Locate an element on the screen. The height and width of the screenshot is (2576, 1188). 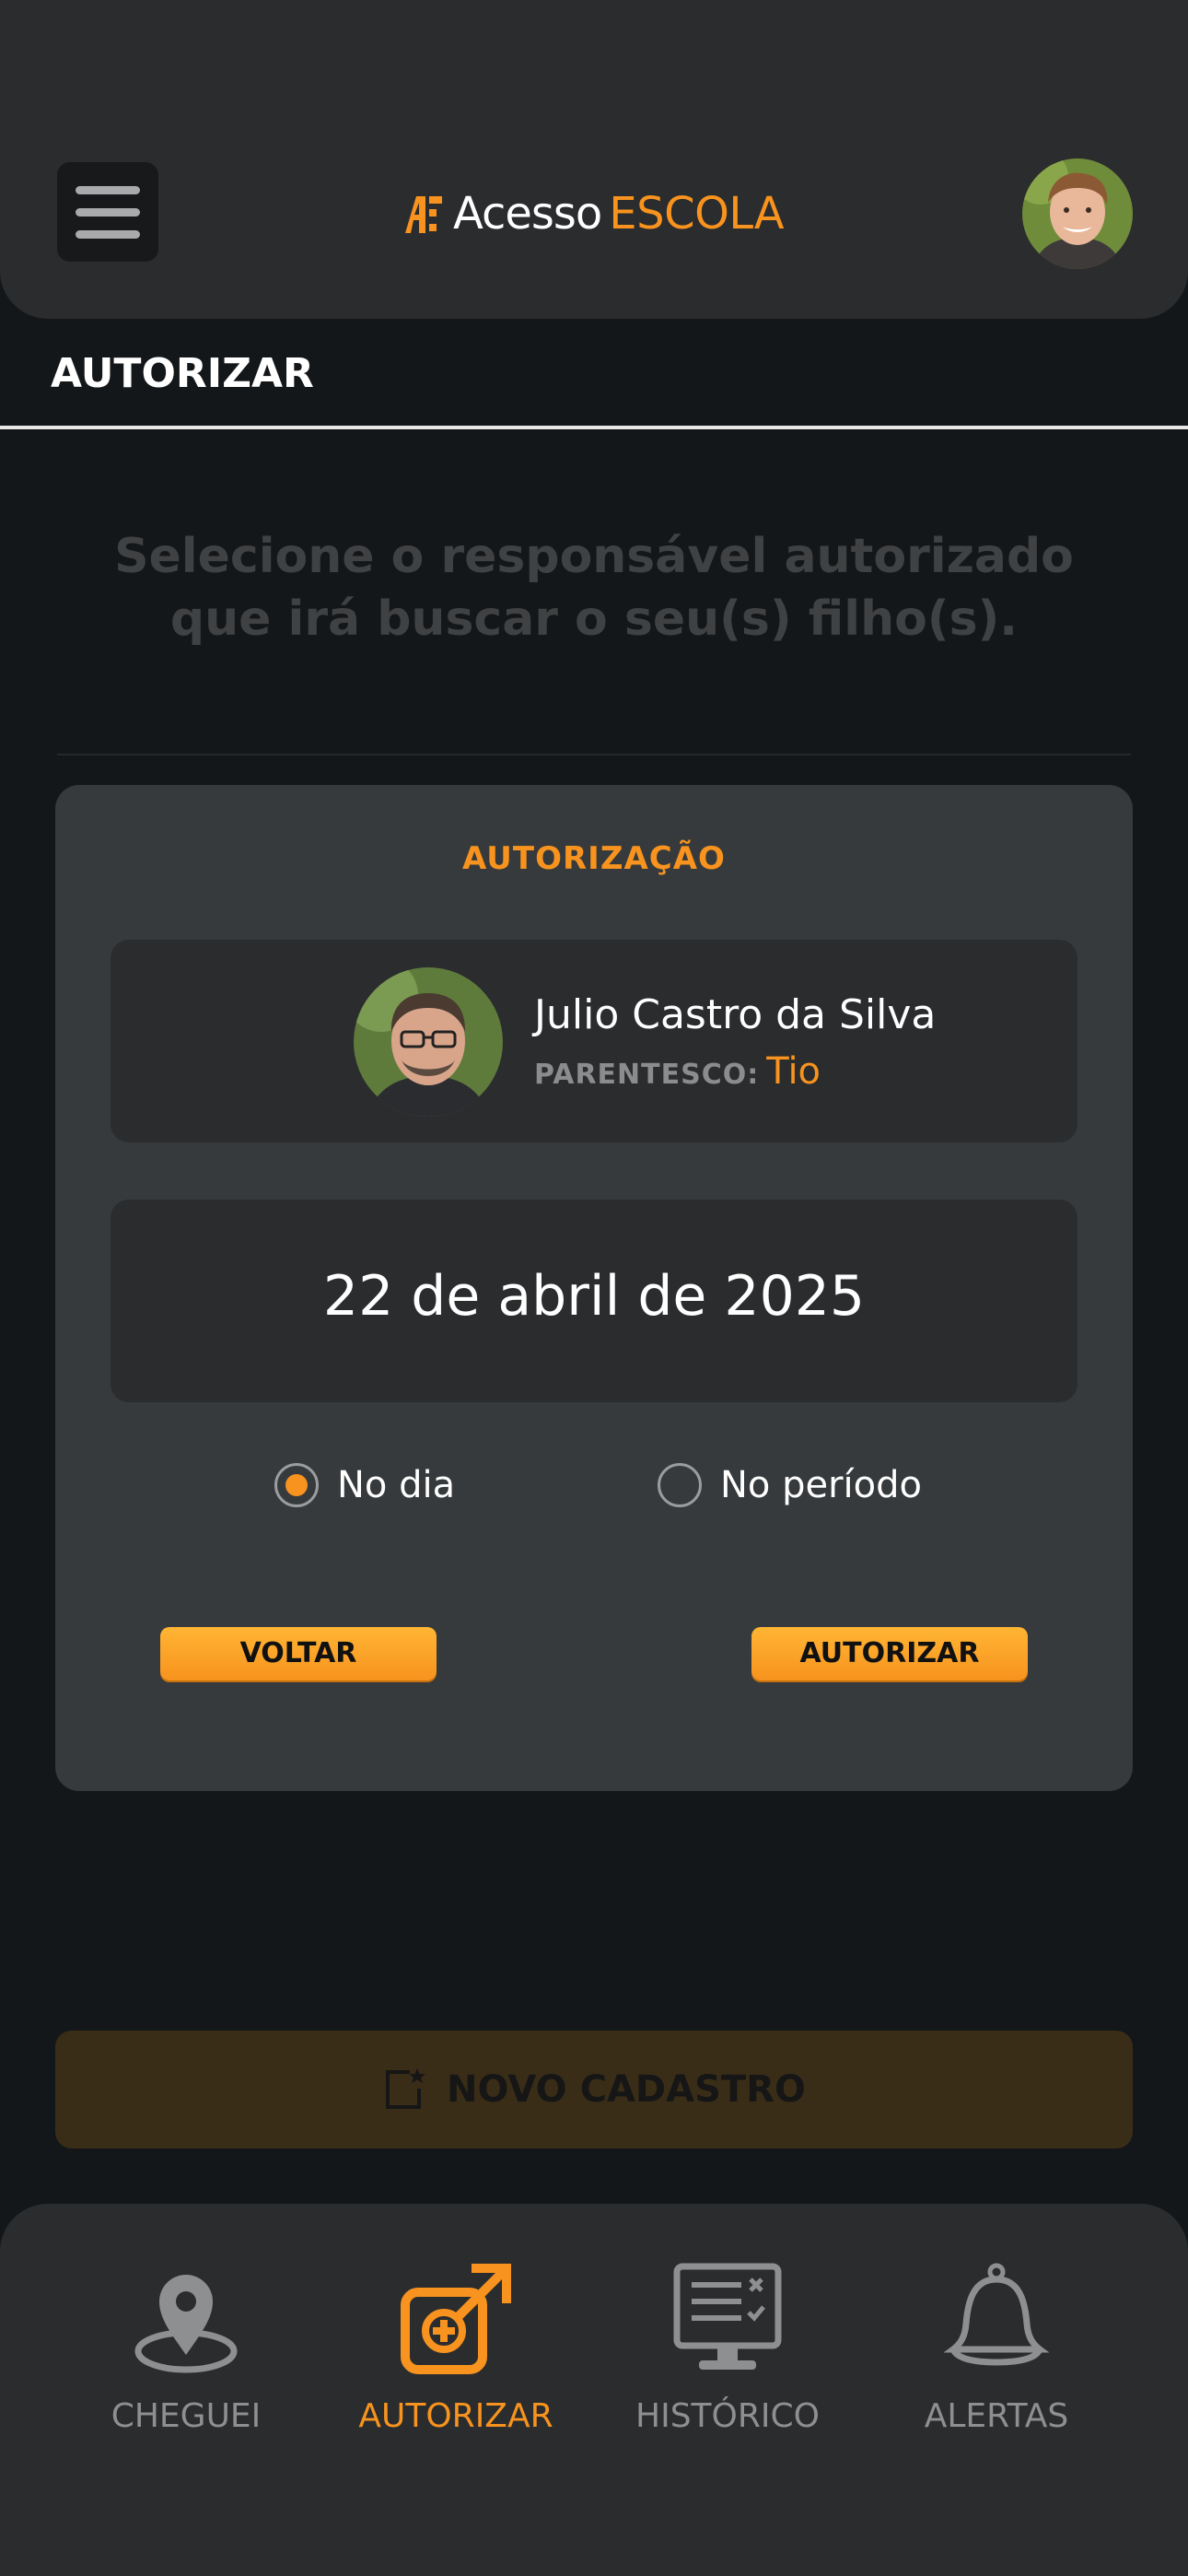
tab-cheguei-label: CHEGUEI is located at coordinates (186, 2416).